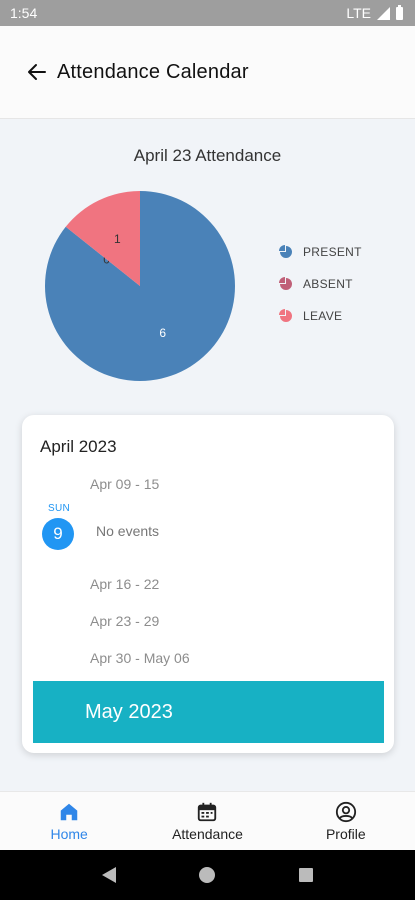 This screenshot has width=415, height=900. I want to click on nav-label: Home, so click(69, 833).